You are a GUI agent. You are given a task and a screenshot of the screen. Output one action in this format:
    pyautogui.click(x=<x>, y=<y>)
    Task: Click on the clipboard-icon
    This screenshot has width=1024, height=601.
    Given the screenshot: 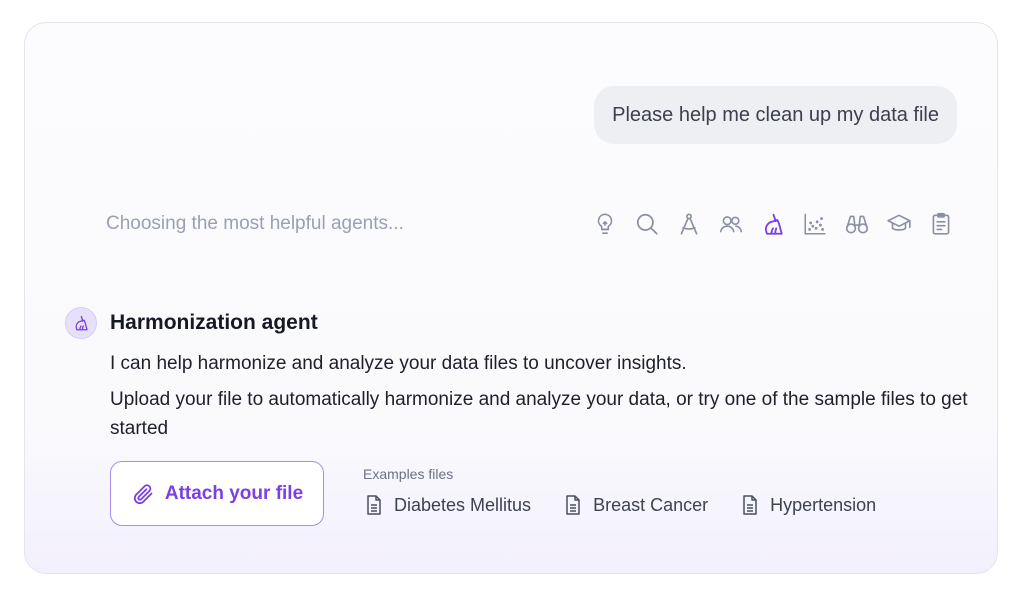 What is the action you would take?
    pyautogui.click(x=941, y=224)
    